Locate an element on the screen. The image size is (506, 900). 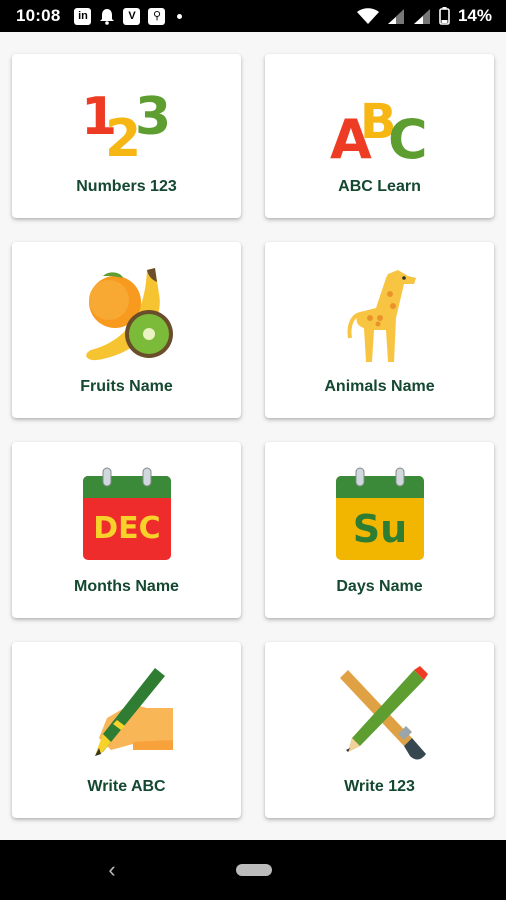
numbers-card: 1 2 3 Numbers 123 is located at coordinates (126, 136).